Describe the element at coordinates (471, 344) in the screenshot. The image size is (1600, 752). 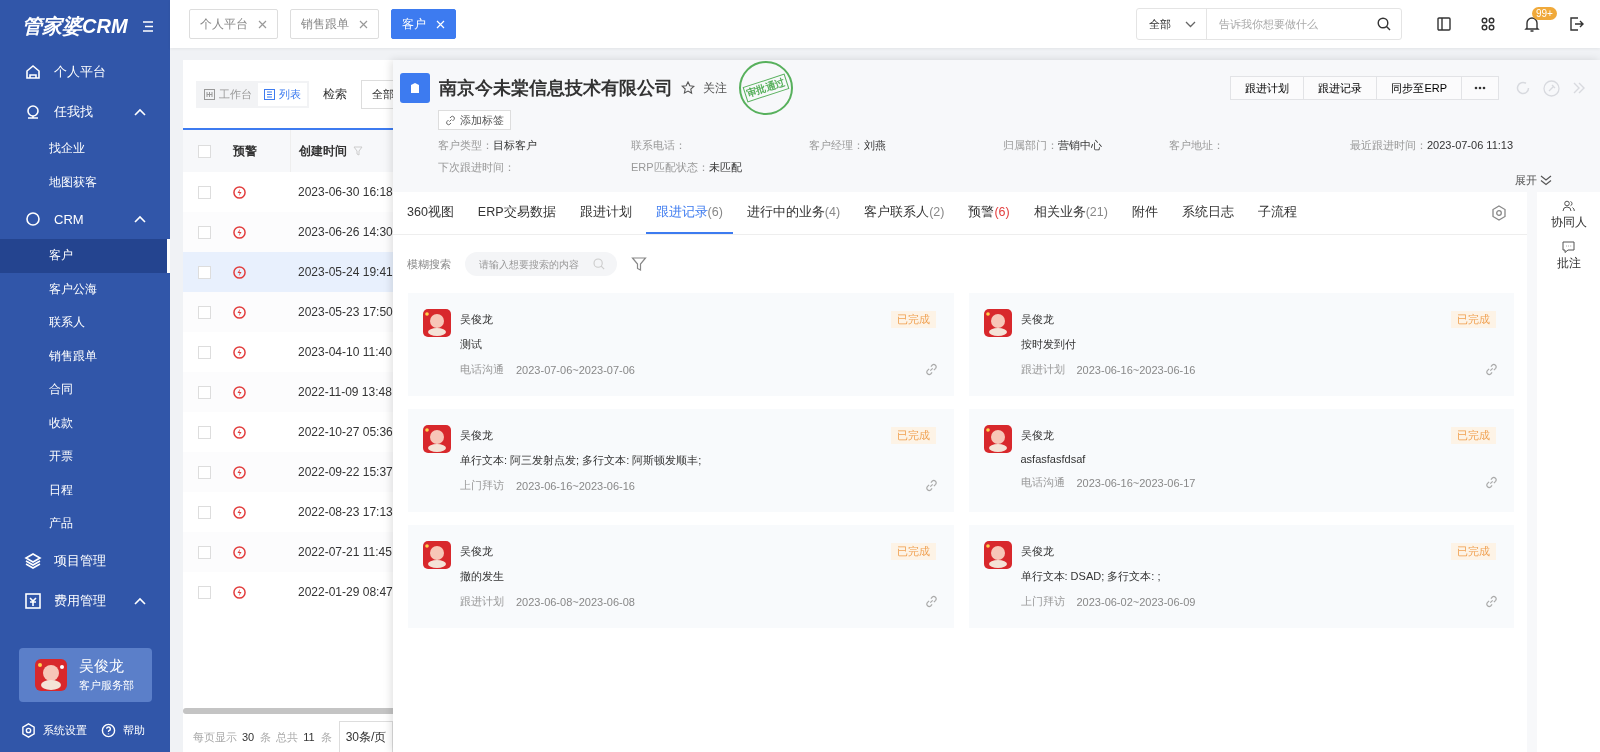
I see `record-content: 测试` at that location.